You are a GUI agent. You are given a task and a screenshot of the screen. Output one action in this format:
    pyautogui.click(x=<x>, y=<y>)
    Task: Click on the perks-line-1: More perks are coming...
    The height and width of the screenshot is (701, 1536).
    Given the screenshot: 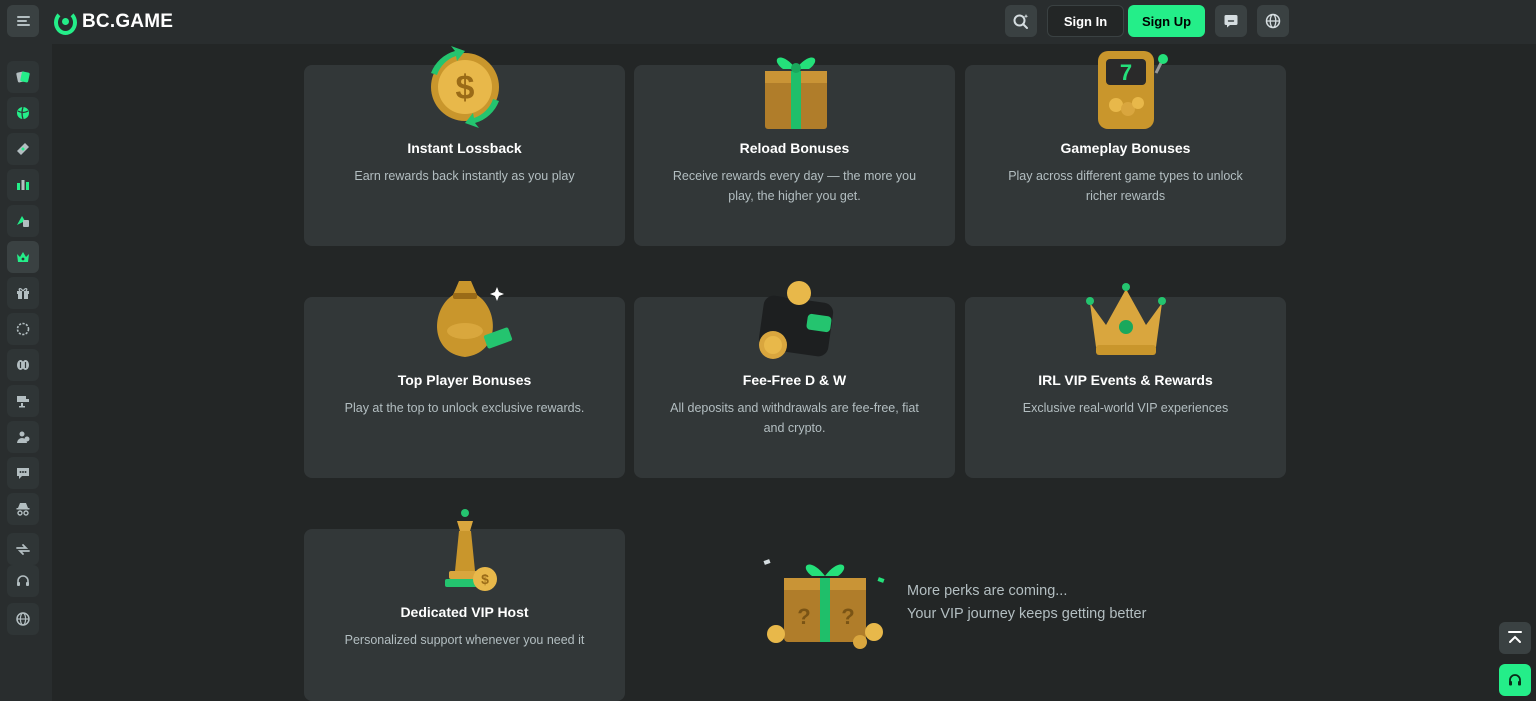 What is the action you would take?
    pyautogui.click(x=987, y=591)
    